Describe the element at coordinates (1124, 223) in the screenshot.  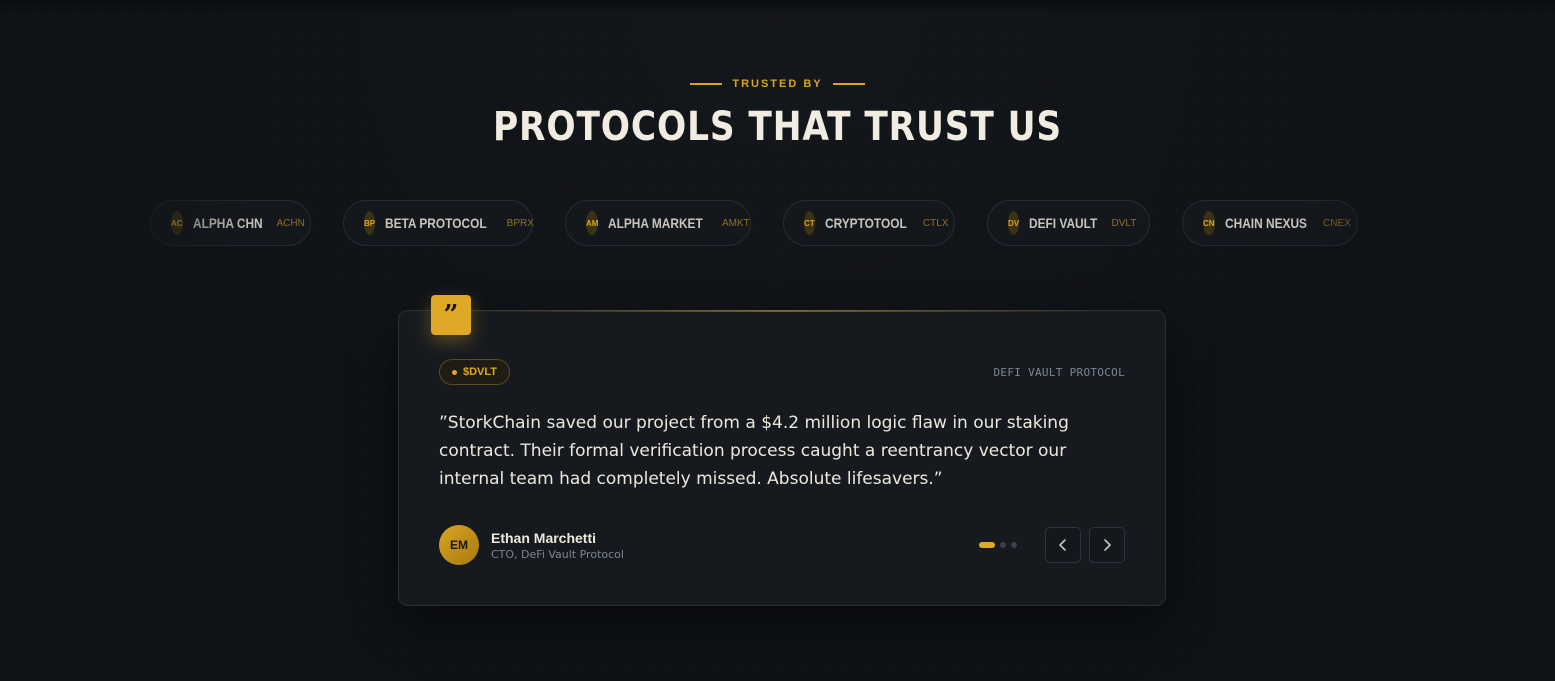
I see `protocol-ticker: DVLT` at that location.